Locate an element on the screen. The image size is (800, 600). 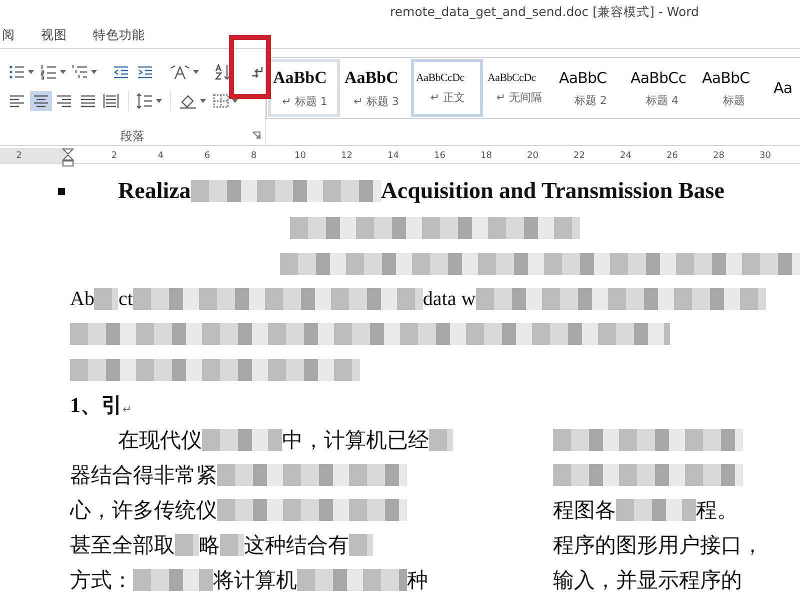
ruler-number: 30 is located at coordinates (765, 155).